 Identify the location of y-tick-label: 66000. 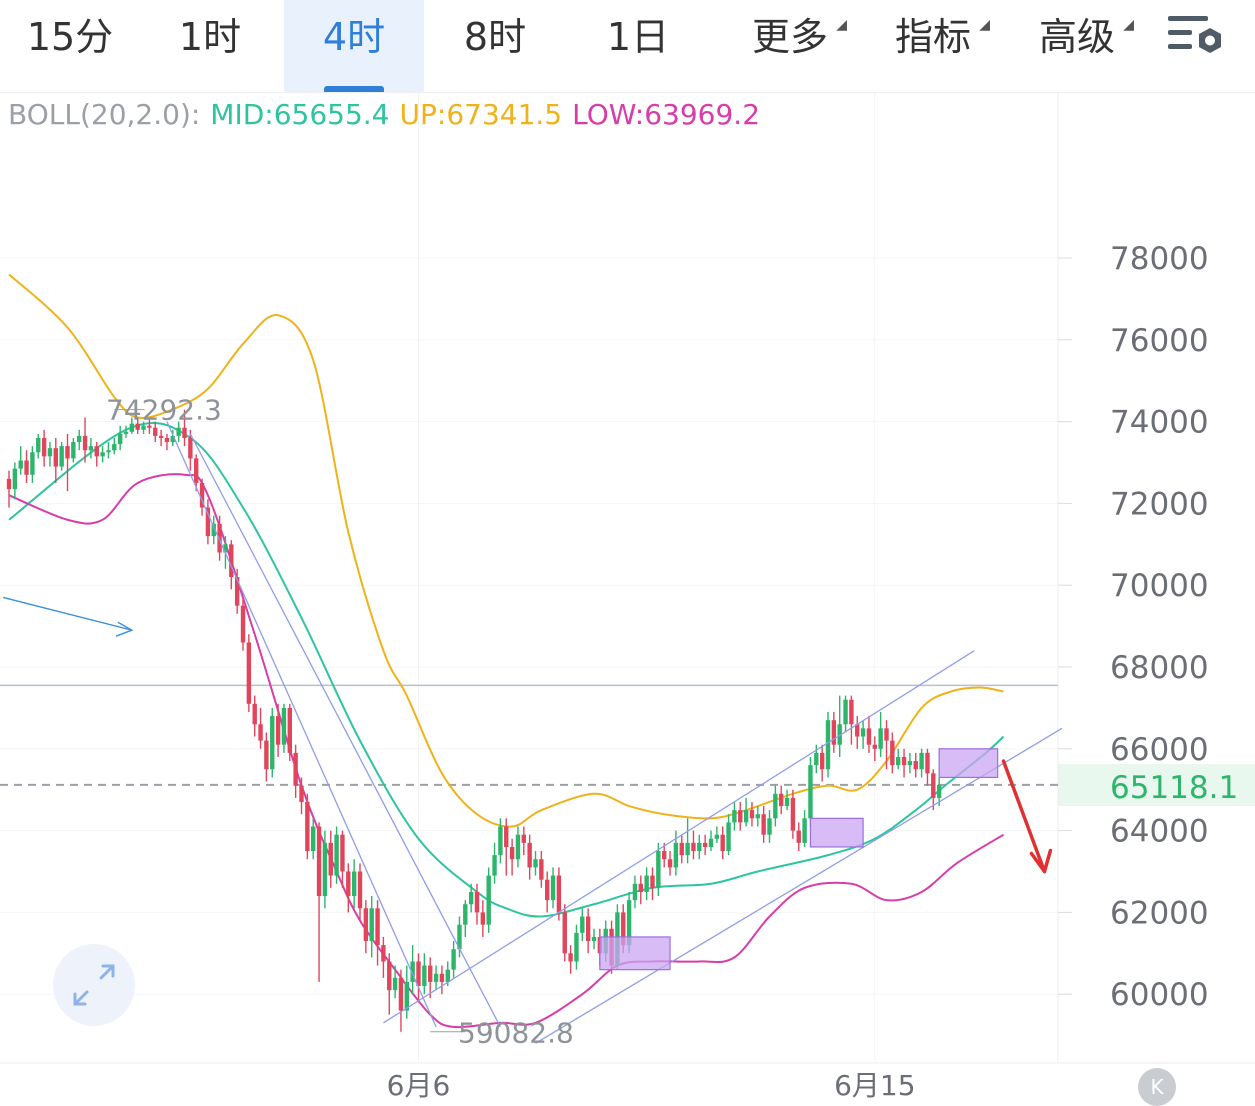
(1159, 750).